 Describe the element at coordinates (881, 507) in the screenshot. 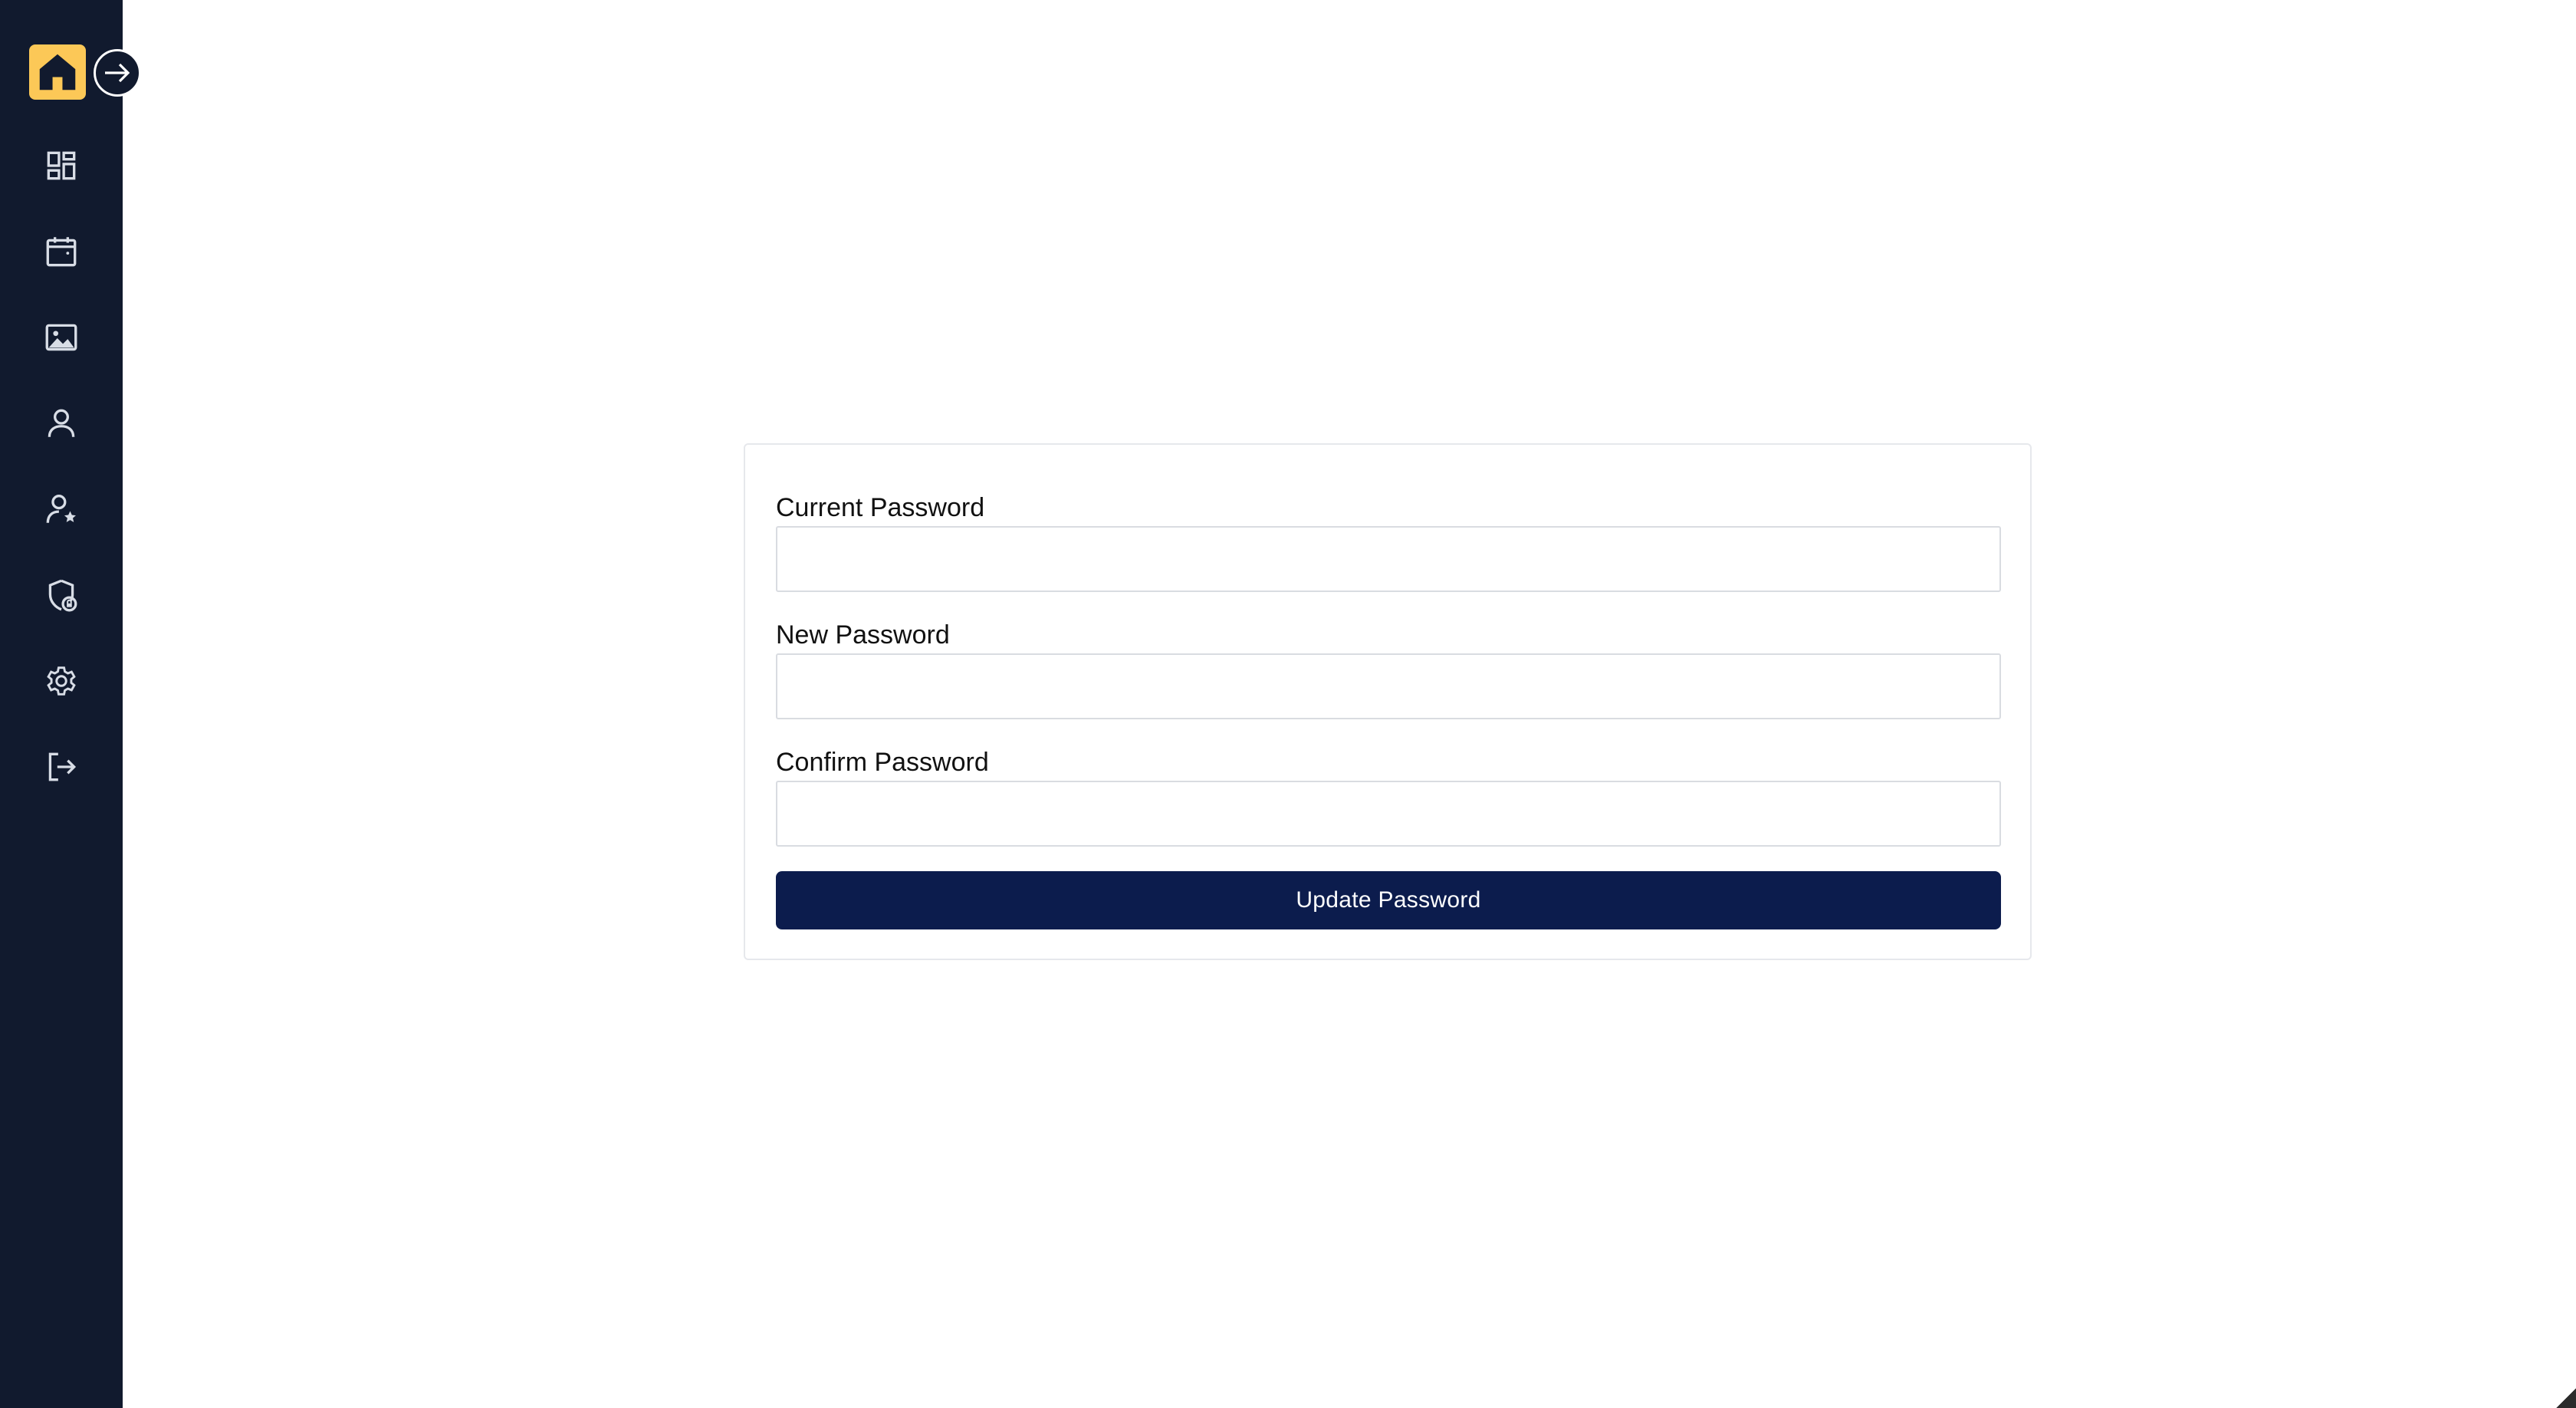

I see `current-password-label: Current Password` at that location.